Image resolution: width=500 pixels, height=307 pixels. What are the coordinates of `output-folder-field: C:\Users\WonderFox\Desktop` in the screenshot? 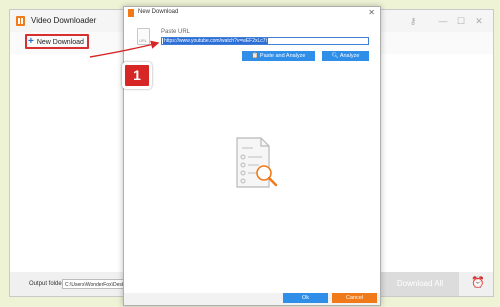 It's located at (95, 284).